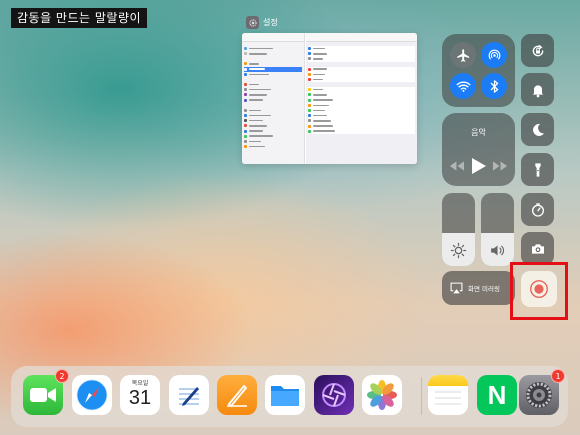 The width and height of the screenshot is (580, 435). I want to click on brightness-icon, so click(458, 250).